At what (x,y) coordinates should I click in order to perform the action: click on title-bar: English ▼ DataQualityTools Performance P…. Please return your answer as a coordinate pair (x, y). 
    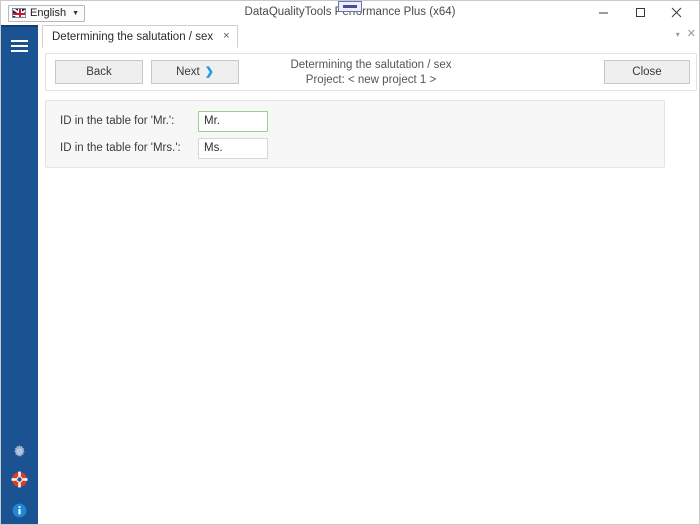
    Looking at the image, I should click on (350, 13).